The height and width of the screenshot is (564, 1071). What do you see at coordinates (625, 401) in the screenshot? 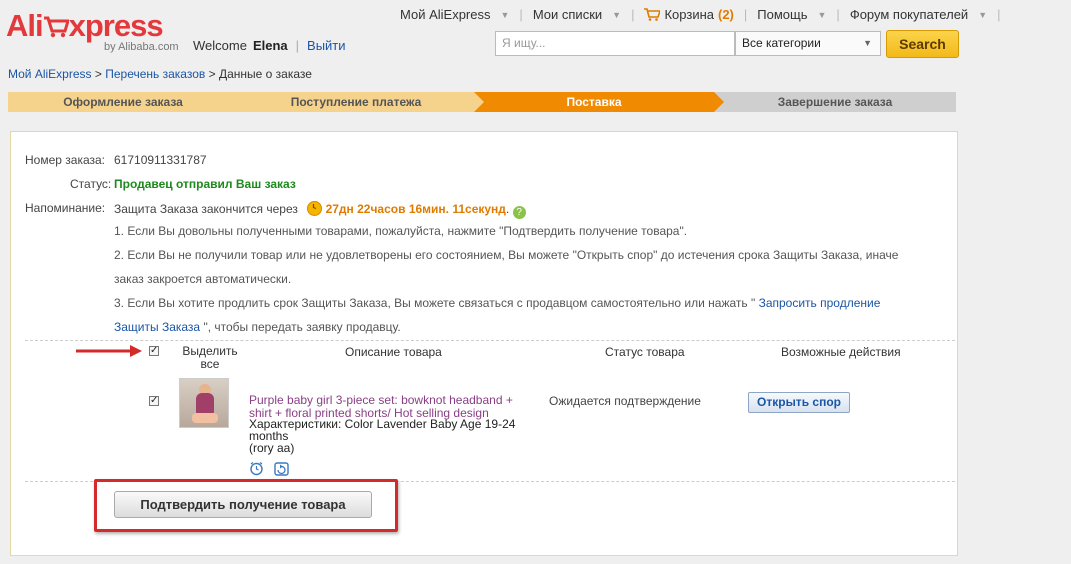
I see `item-status: Ожидается подтверждение` at bounding box center [625, 401].